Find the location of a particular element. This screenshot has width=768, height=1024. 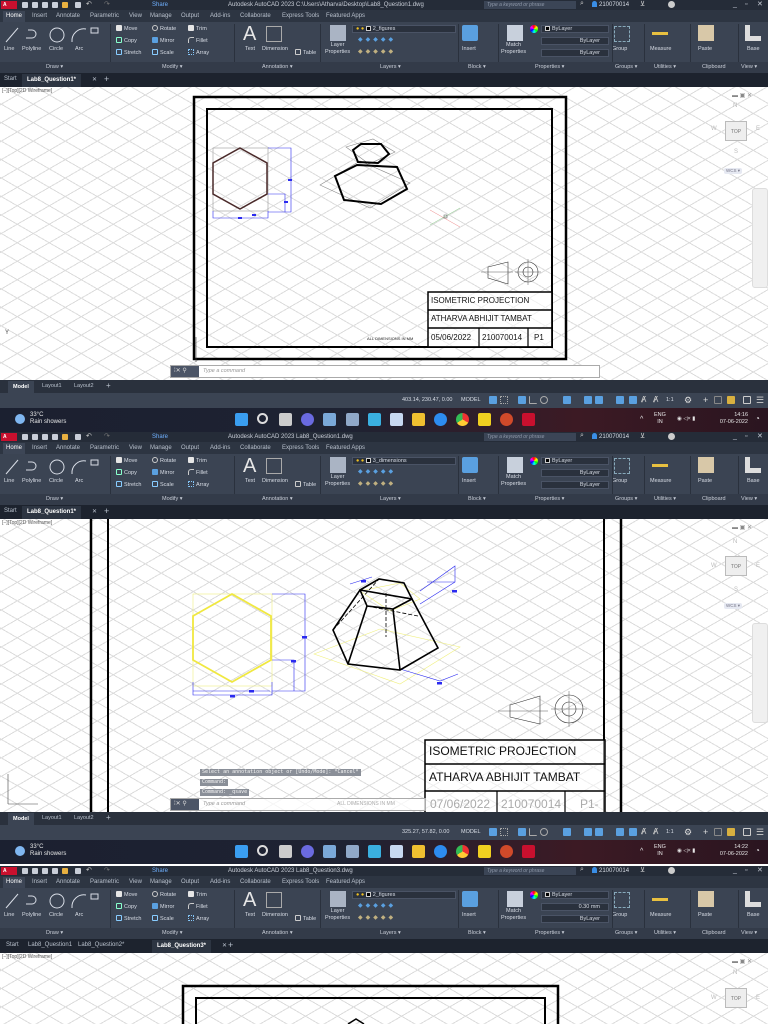

rotate-tool: Rotate is located at coordinates (164, 894).